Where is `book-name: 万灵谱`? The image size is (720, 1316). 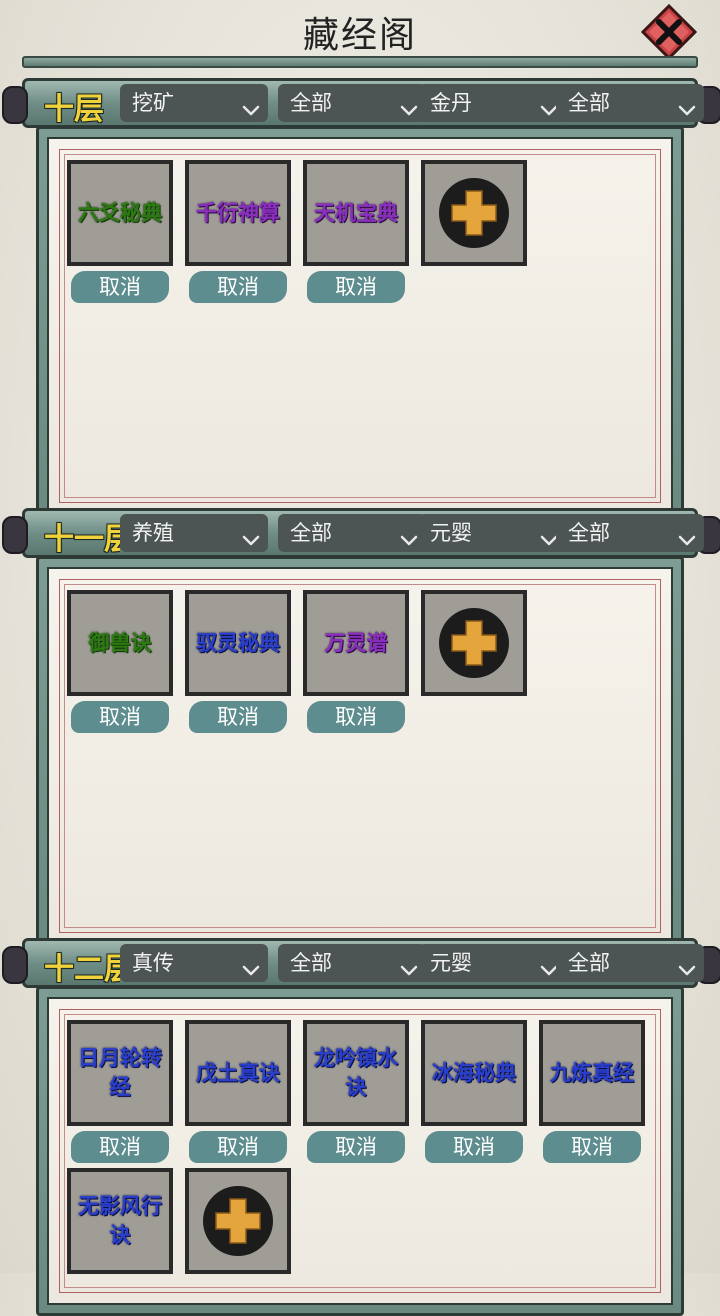 book-name: 万灵谱 is located at coordinates (356, 642).